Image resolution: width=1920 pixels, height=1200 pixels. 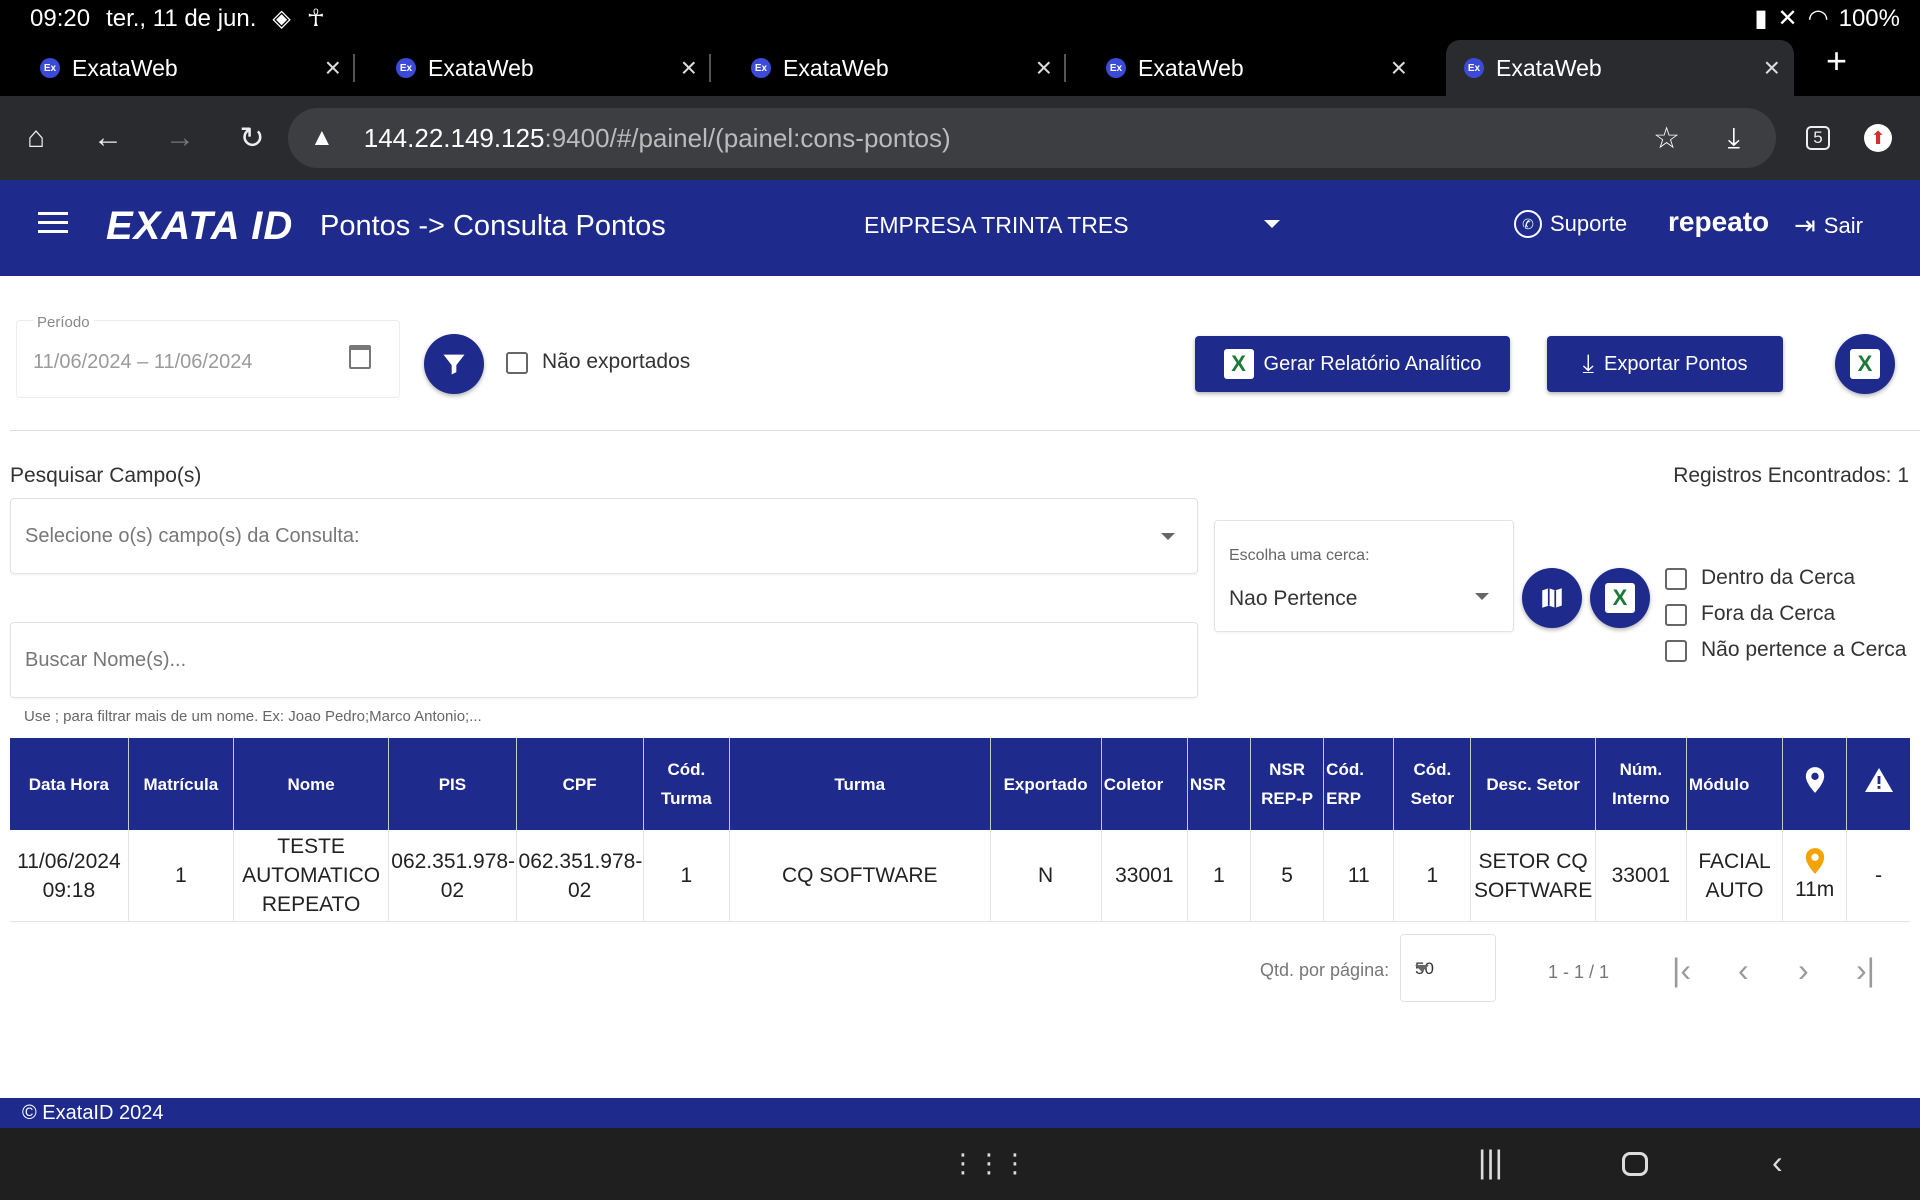 I want to click on query-fields-select: Selecione o(s) campo(s) da Consulta:, so click(x=604, y=536).